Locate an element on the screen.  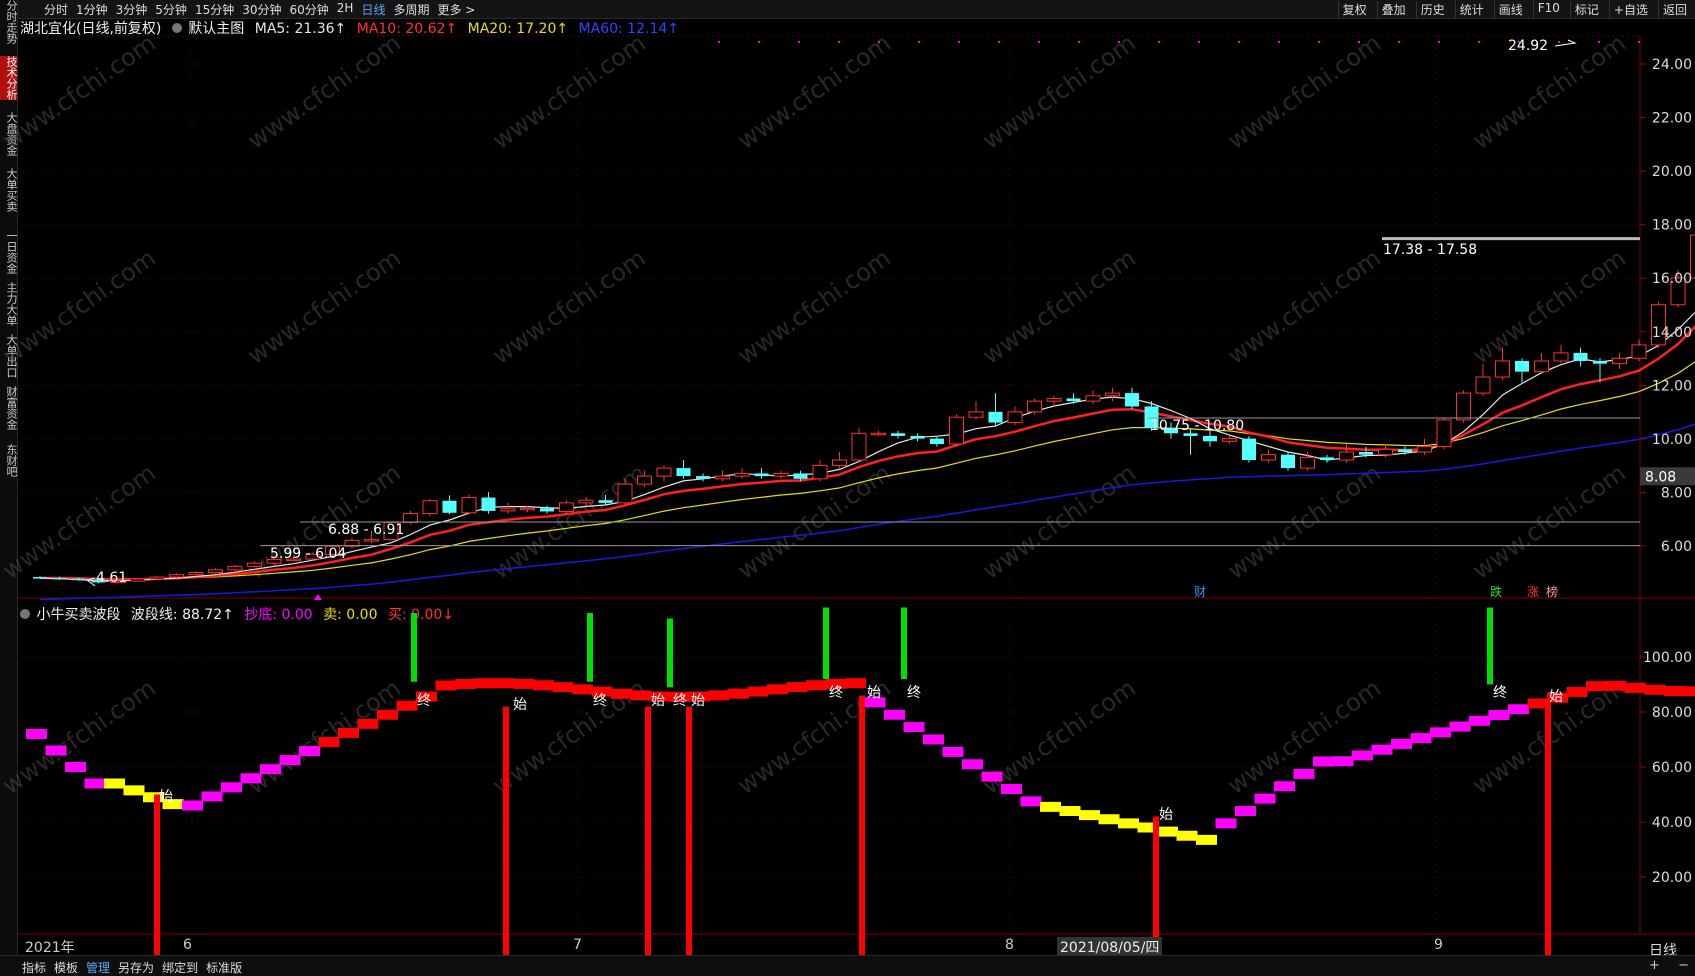
zoom-out-icon: − is located at coordinates (1683, 965).